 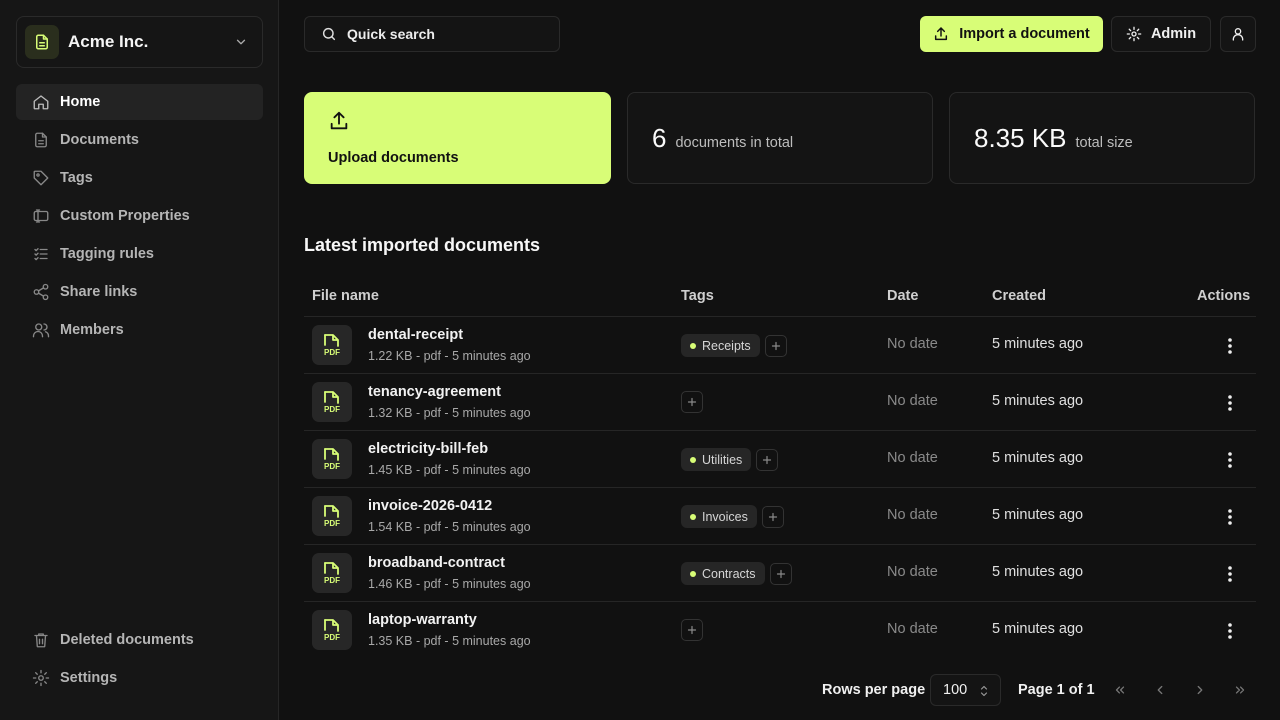 What do you see at coordinates (428, 449) in the screenshot?
I see `file-name-link: electricity-bill-feb` at bounding box center [428, 449].